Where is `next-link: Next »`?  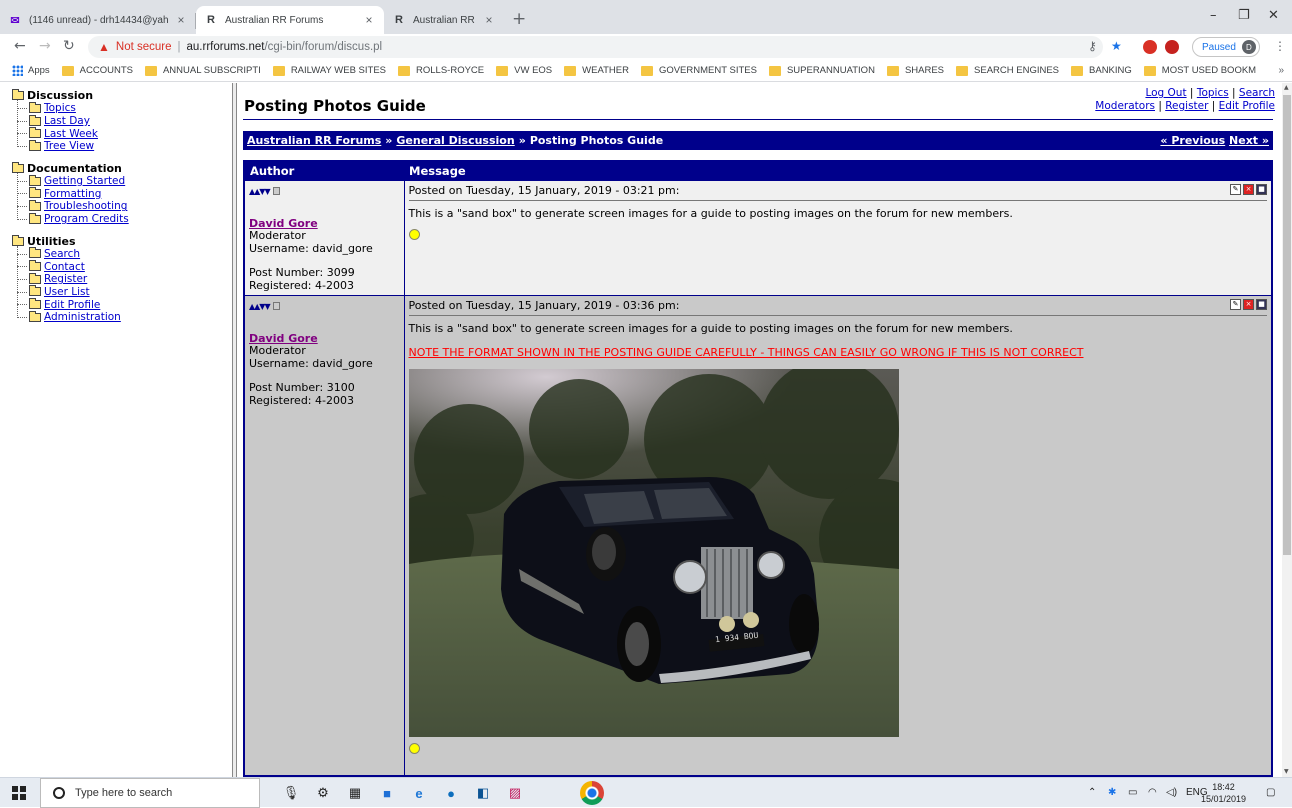
next-link: Next » is located at coordinates (1249, 140).